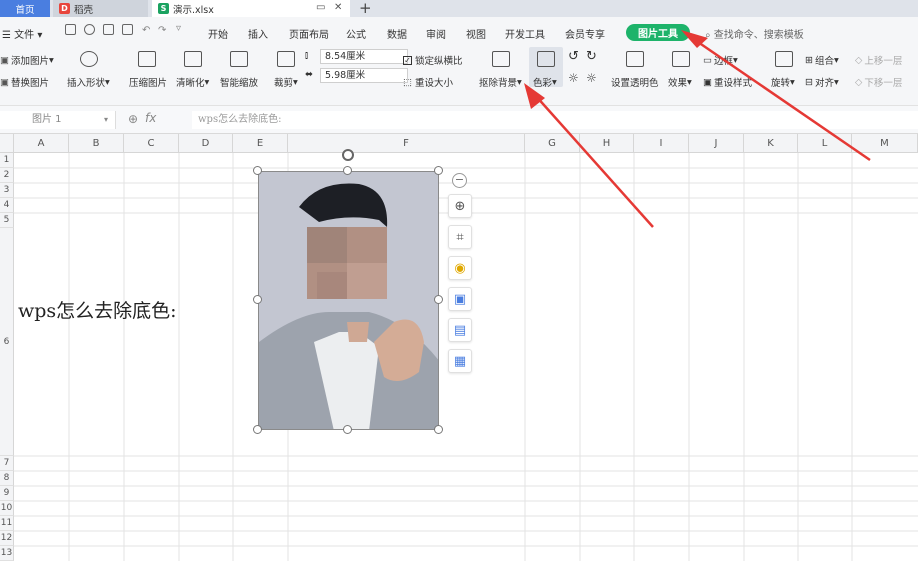 This screenshot has width=918, height=561. Describe the element at coordinates (460, 299) in the screenshot. I see `picture-edit-icon: ▣` at that location.